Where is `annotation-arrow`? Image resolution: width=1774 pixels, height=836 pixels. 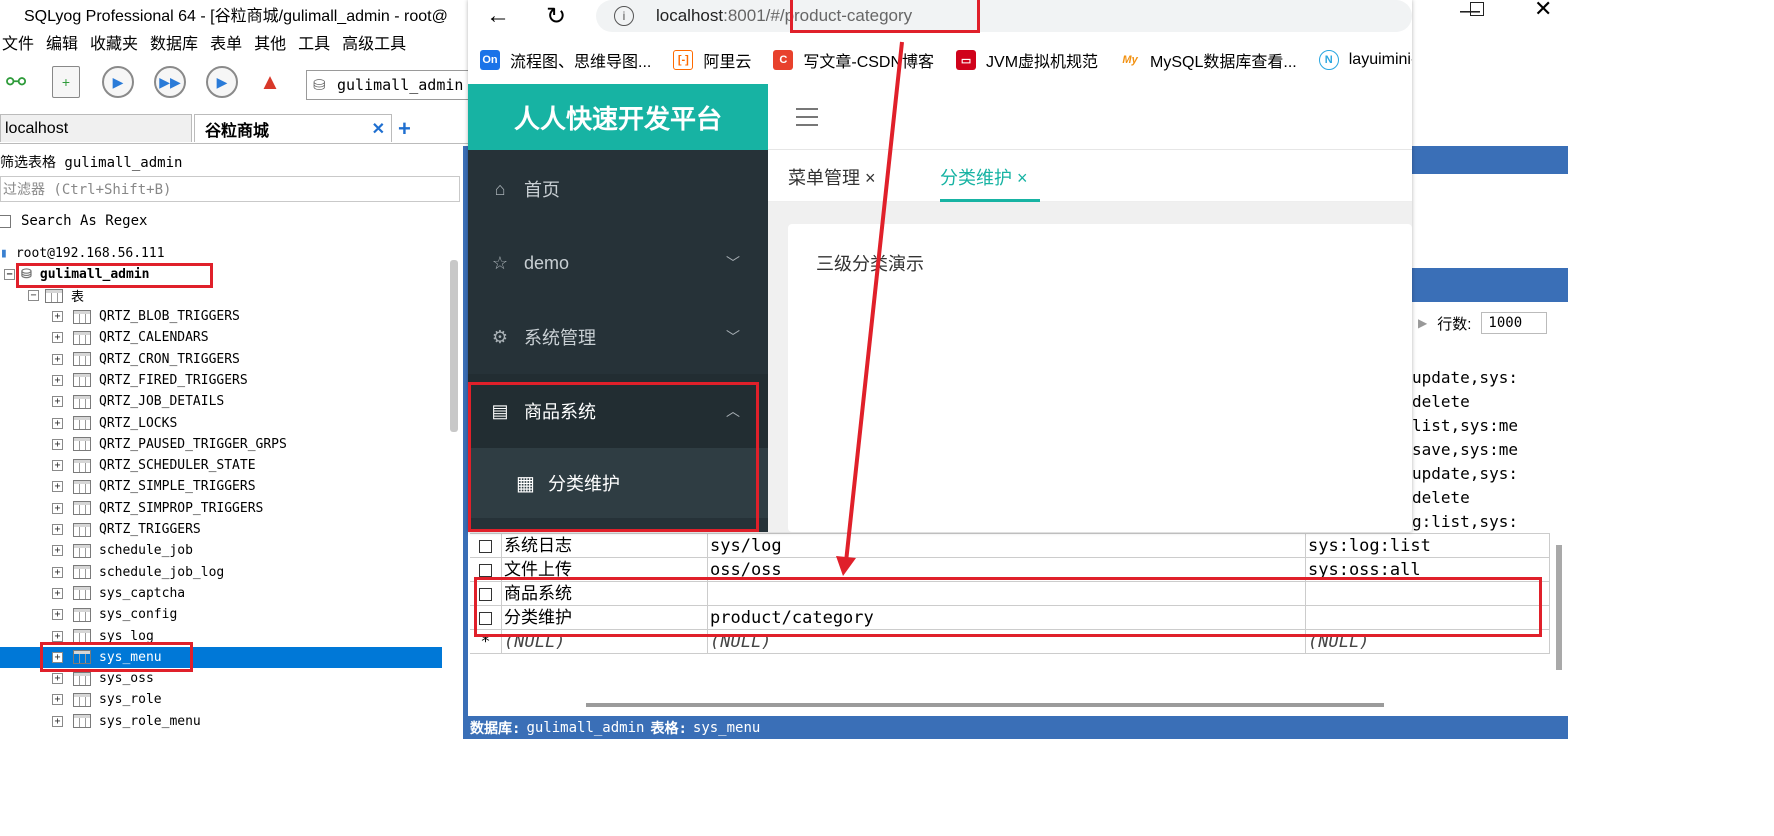
annotation-arrow is located at coordinates (870, 308).